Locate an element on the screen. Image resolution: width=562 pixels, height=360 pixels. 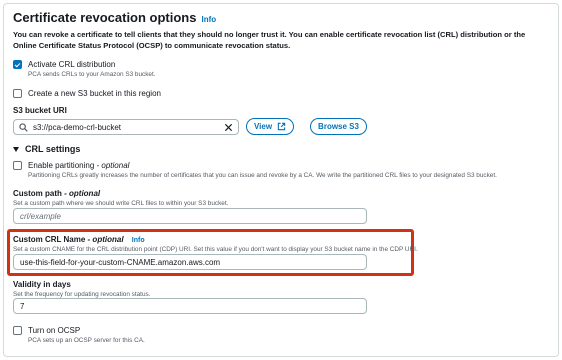
view-button-label: View is located at coordinates (263, 126).